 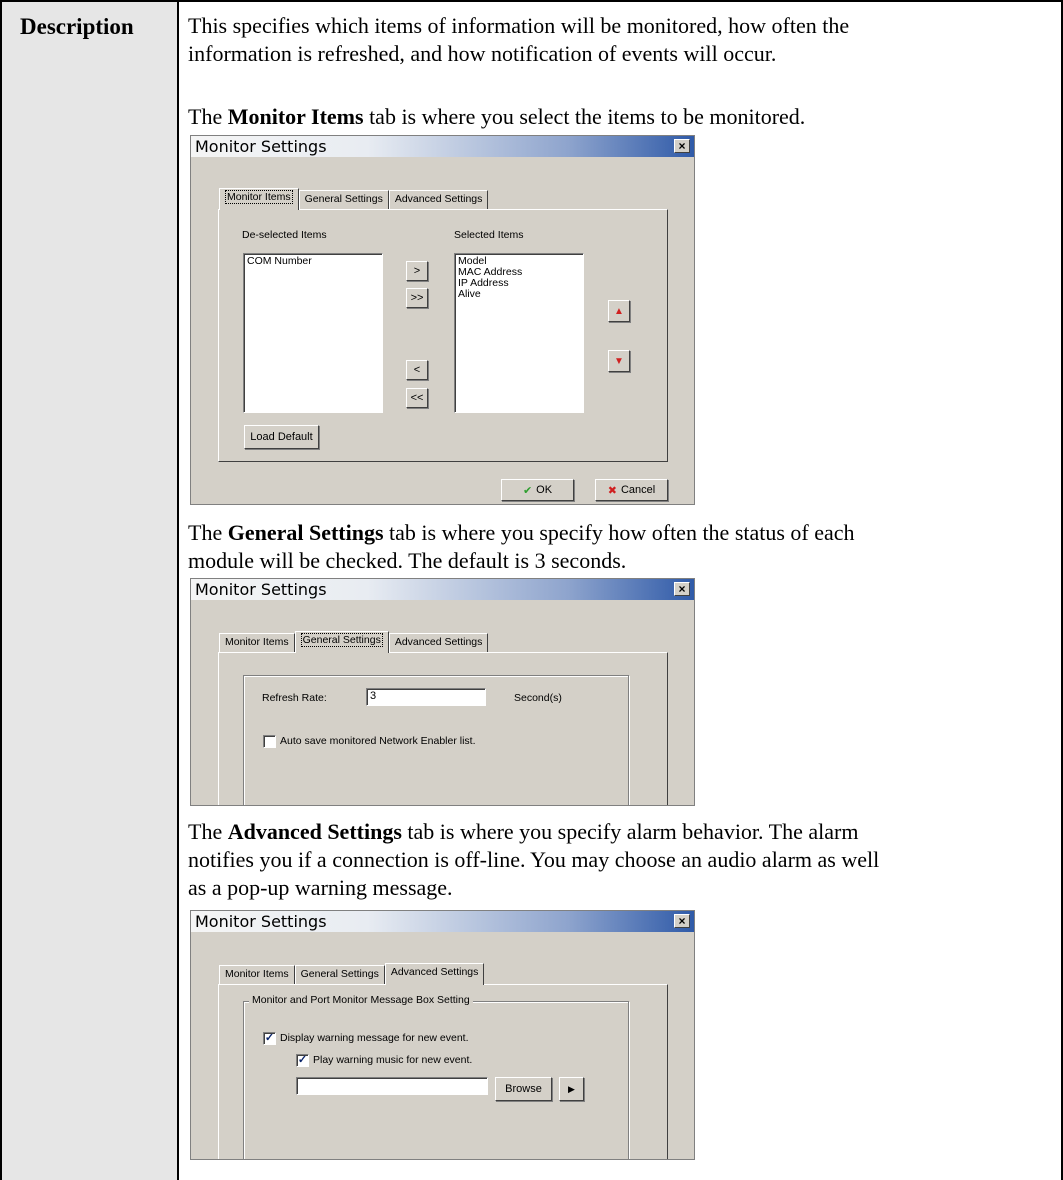 What do you see at coordinates (294, 698) in the screenshot?
I see `refresh-rate-label: Refresh Rate:` at bounding box center [294, 698].